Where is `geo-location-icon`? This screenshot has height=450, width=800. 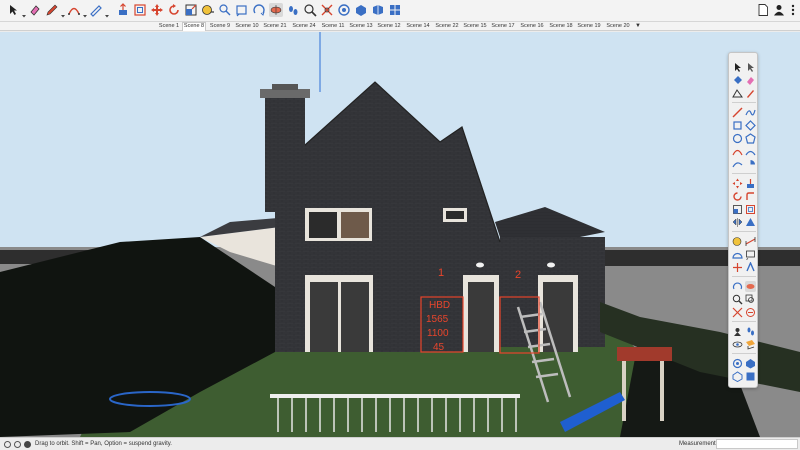
geo-location-icon is located at coordinates (7, 444).